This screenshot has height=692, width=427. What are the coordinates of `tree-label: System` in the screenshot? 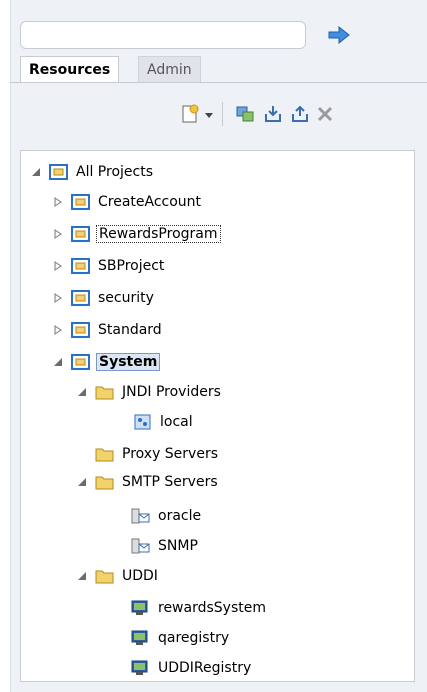 It's located at (128, 362).